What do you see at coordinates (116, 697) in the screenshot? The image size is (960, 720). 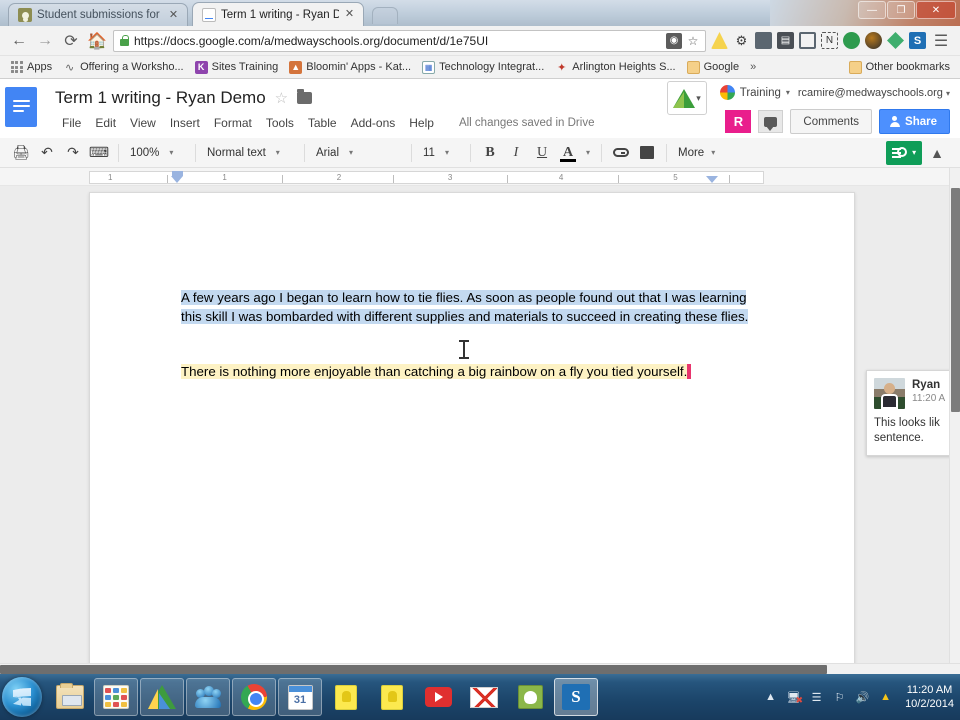 I see `taskbar-item-app-launcher` at bounding box center [116, 697].